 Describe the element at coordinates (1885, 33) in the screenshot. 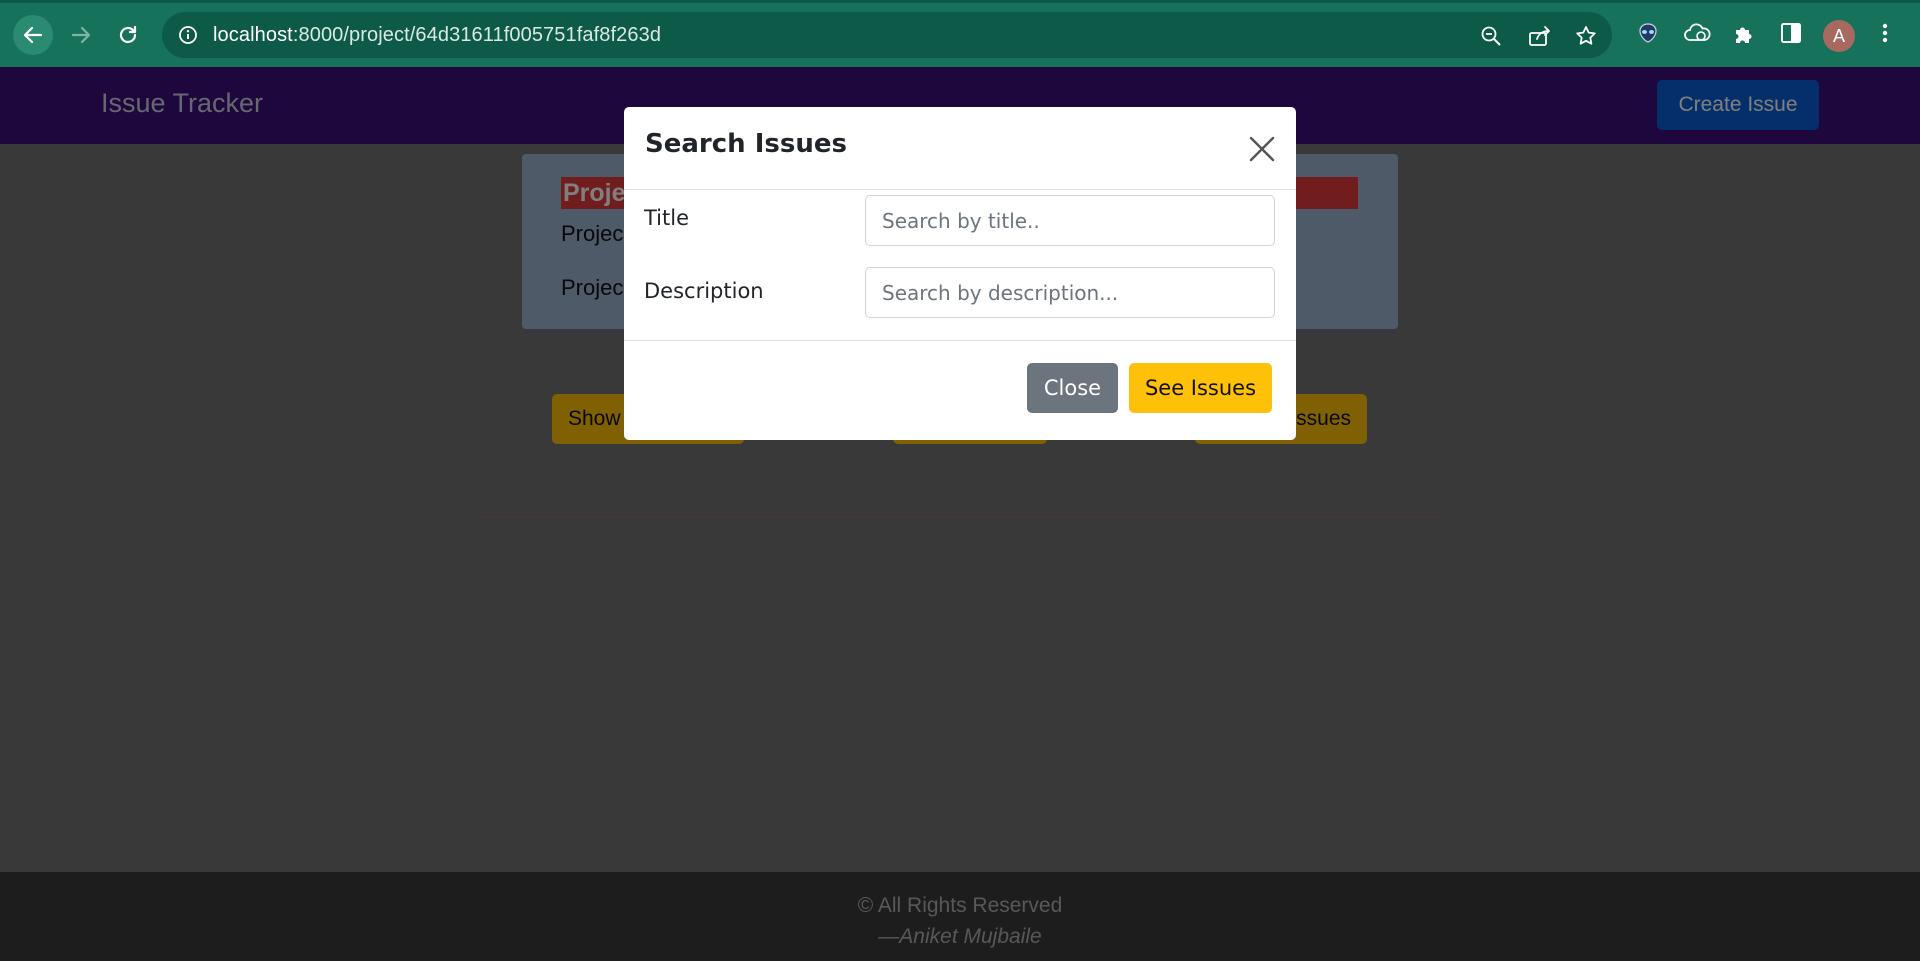

I see `more-menu-icon` at that location.